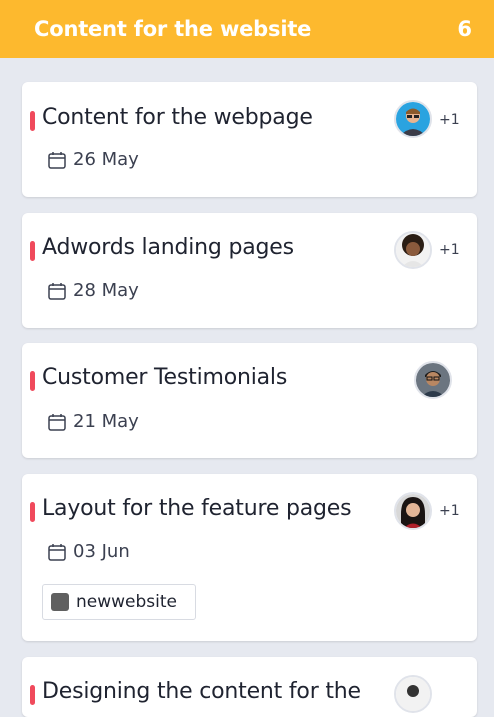 This screenshot has height=717, width=494. I want to click on due-date-text: 03 Jun, so click(101, 551).